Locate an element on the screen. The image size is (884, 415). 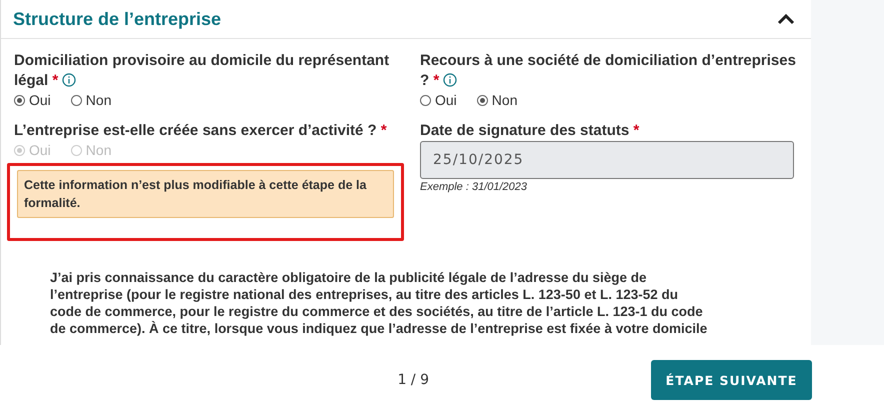
field-label: Recours à une société de domiciliation d’entreprises ? * is located at coordinates (608, 71).